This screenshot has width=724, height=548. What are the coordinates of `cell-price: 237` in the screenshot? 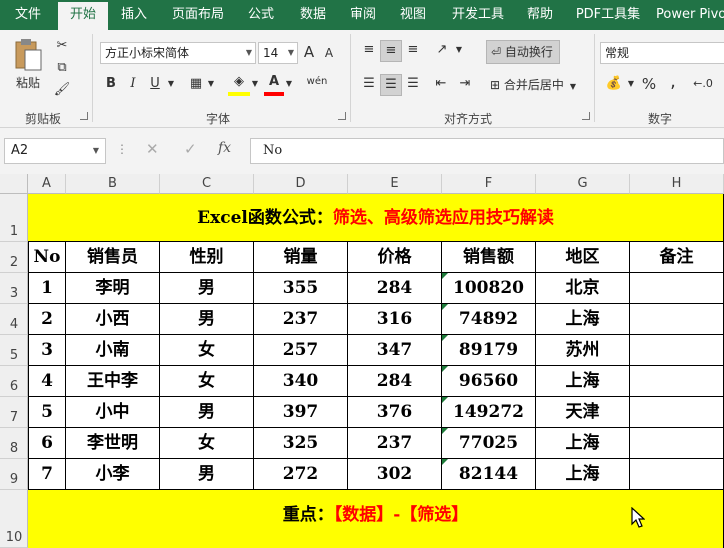 It's located at (395, 443).